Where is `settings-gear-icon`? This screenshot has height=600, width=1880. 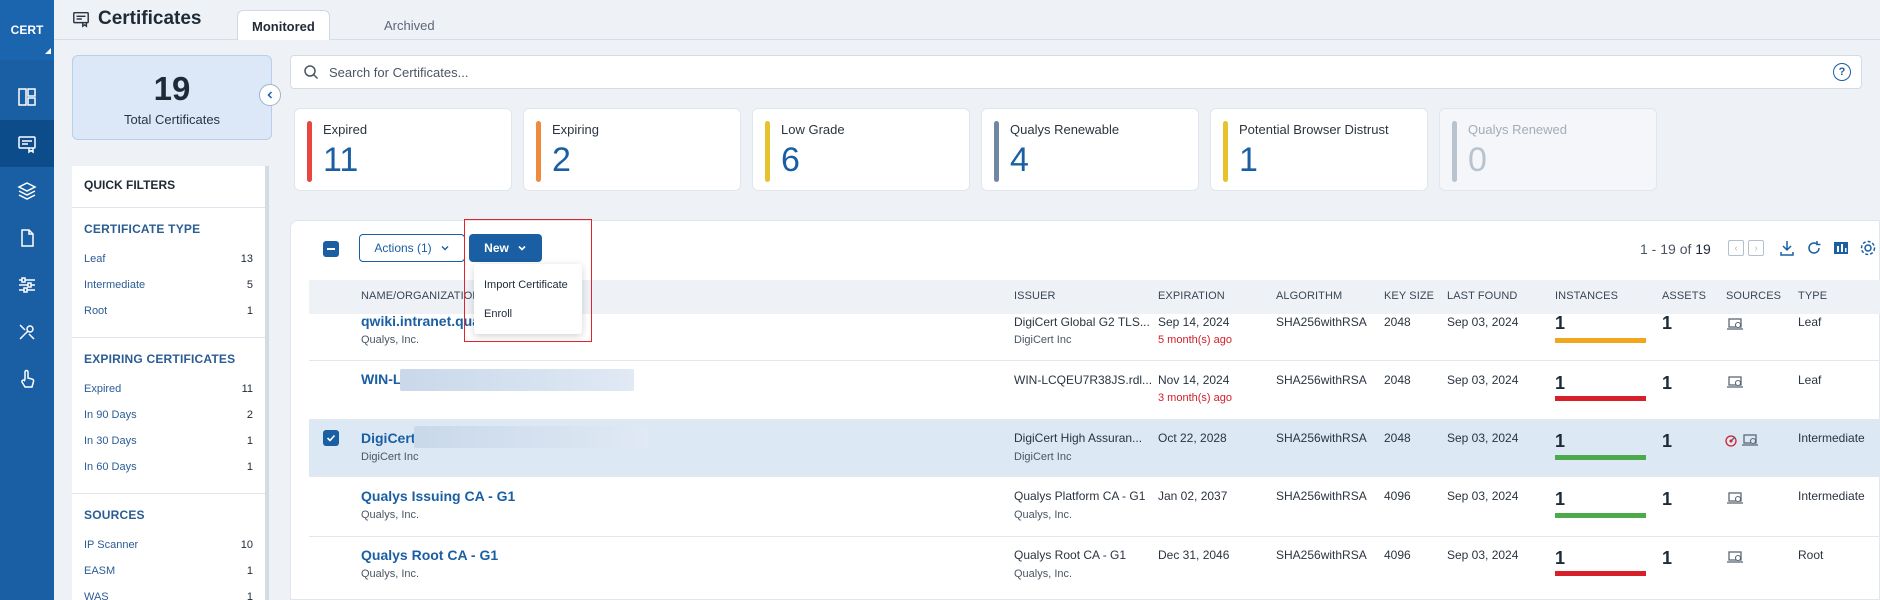
settings-gear-icon is located at coordinates (1868, 248).